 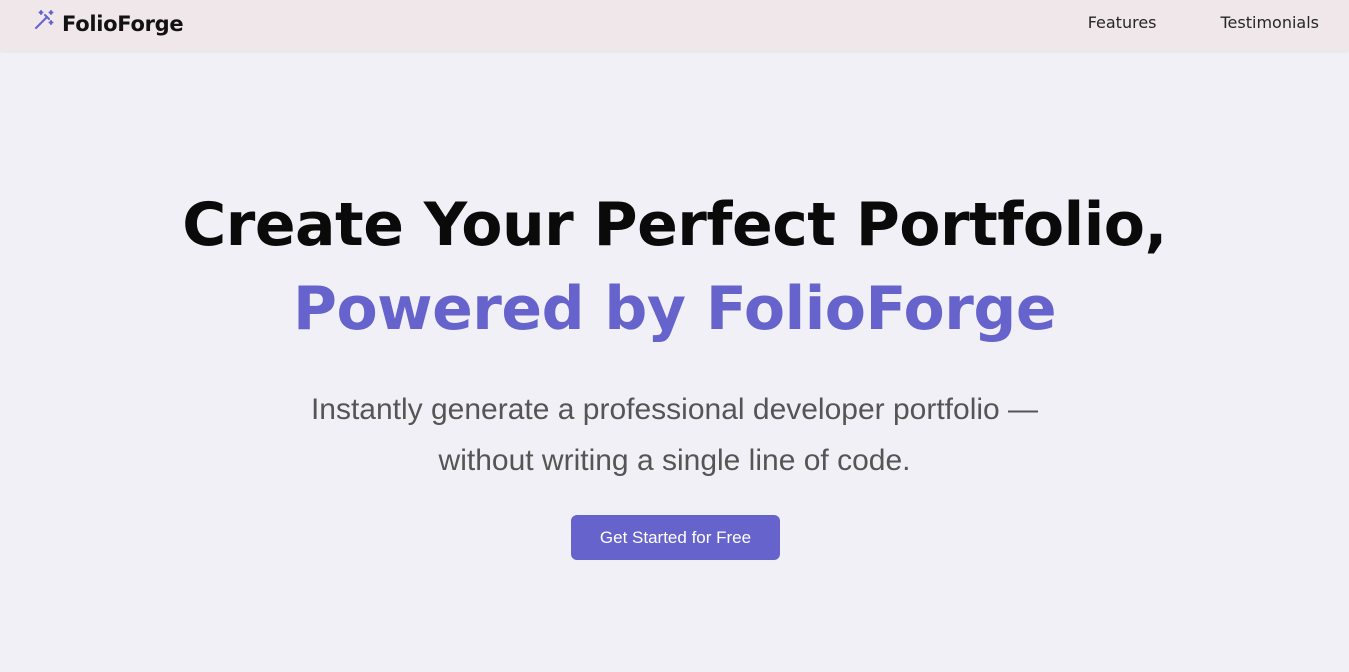 I want to click on magic-wand-icon, so click(x=44, y=20).